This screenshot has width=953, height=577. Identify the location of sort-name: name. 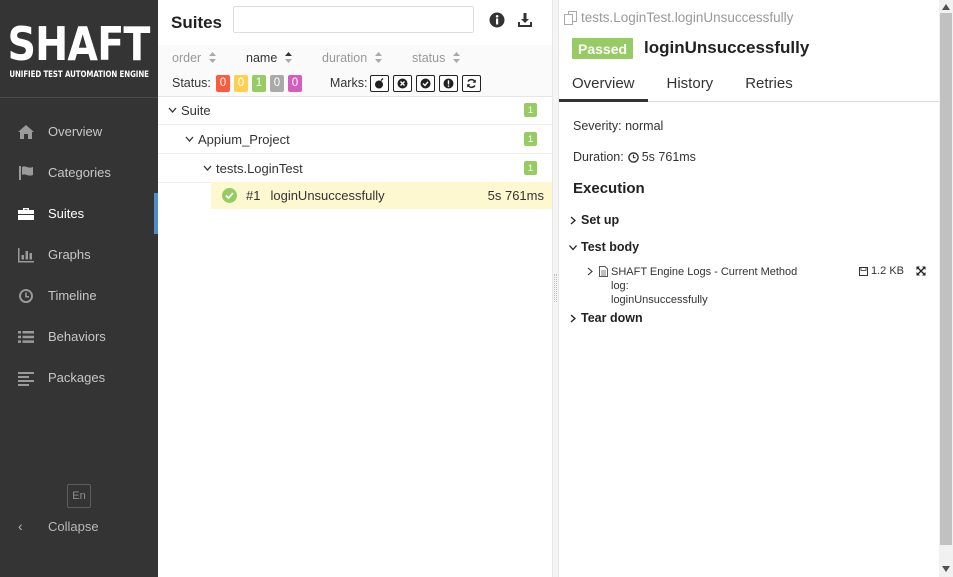
(284, 58).